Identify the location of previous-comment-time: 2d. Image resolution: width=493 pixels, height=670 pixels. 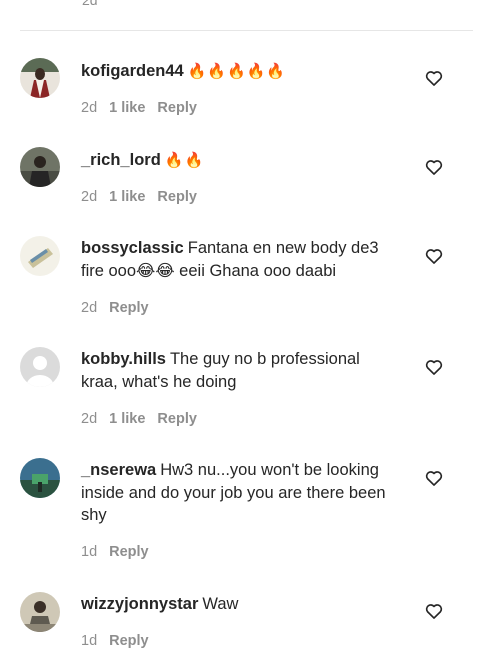
(90, 4).